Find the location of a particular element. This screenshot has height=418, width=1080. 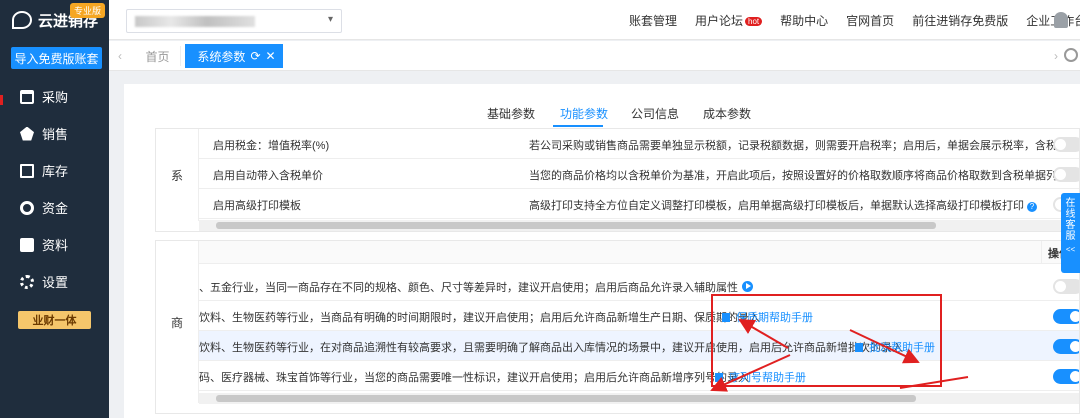

arrow-to-serial-link-a is located at coordinates (934, 382).